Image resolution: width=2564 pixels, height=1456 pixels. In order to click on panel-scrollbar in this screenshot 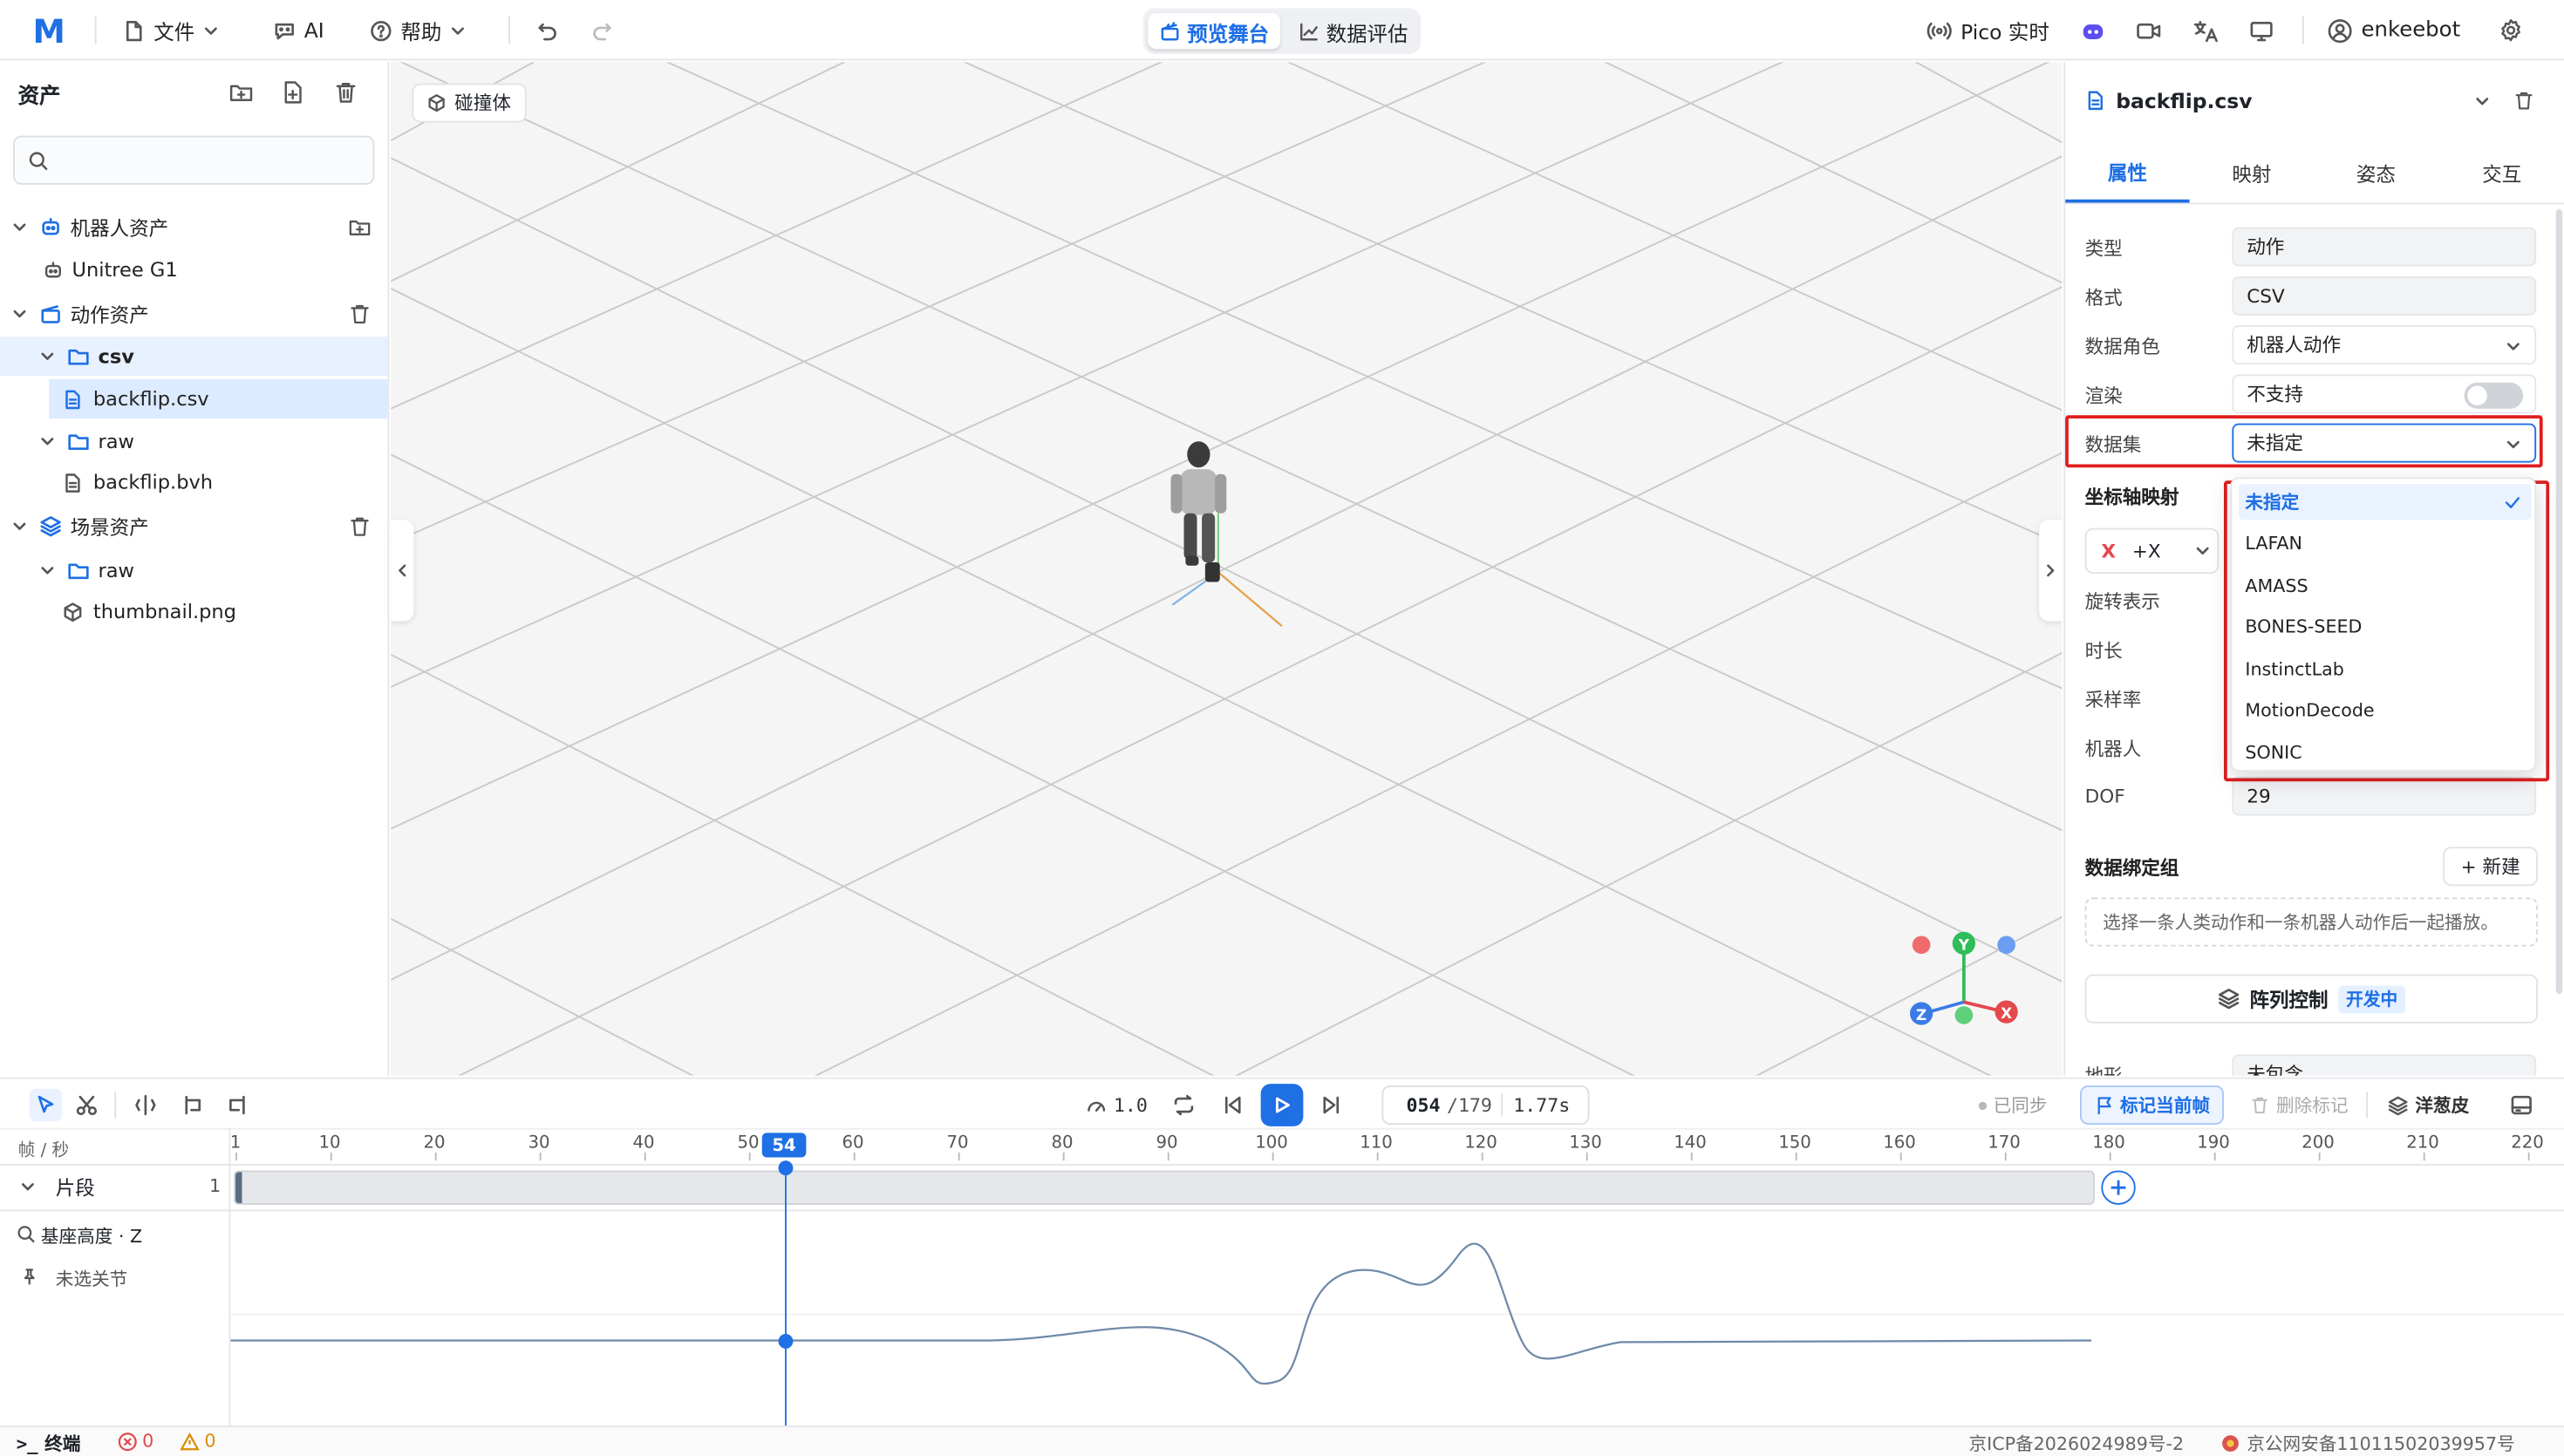, I will do `click(2559, 601)`.